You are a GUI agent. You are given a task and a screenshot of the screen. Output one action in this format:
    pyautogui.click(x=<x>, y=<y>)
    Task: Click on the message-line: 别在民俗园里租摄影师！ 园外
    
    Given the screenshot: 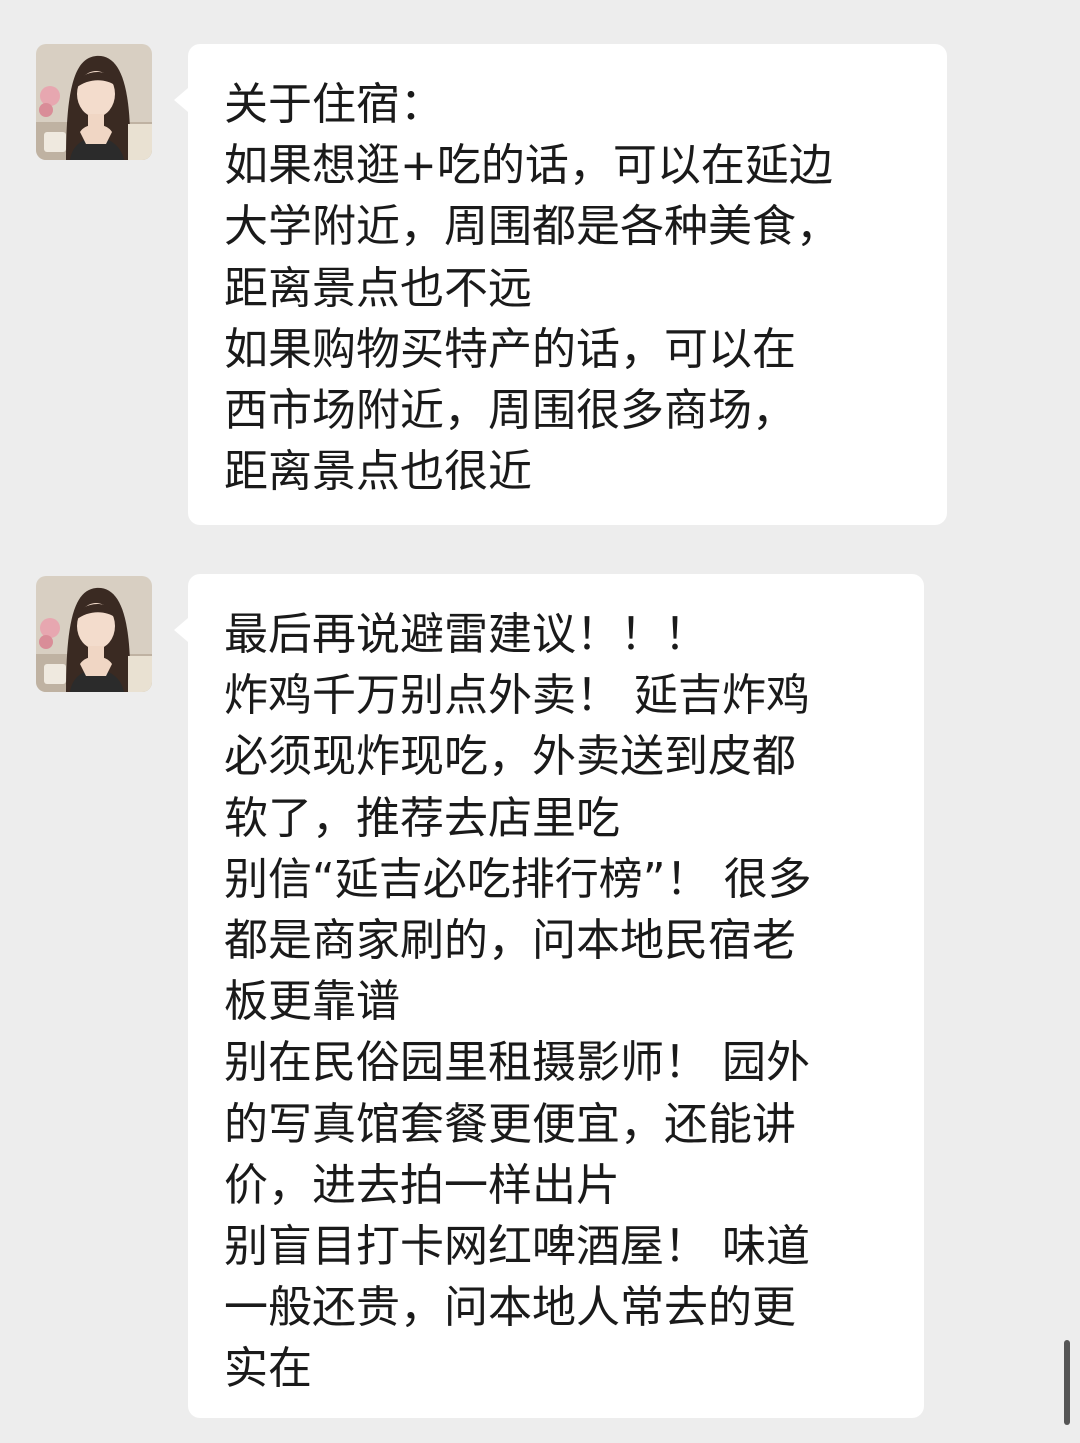 What is the action you would take?
    pyautogui.click(x=517, y=1063)
    